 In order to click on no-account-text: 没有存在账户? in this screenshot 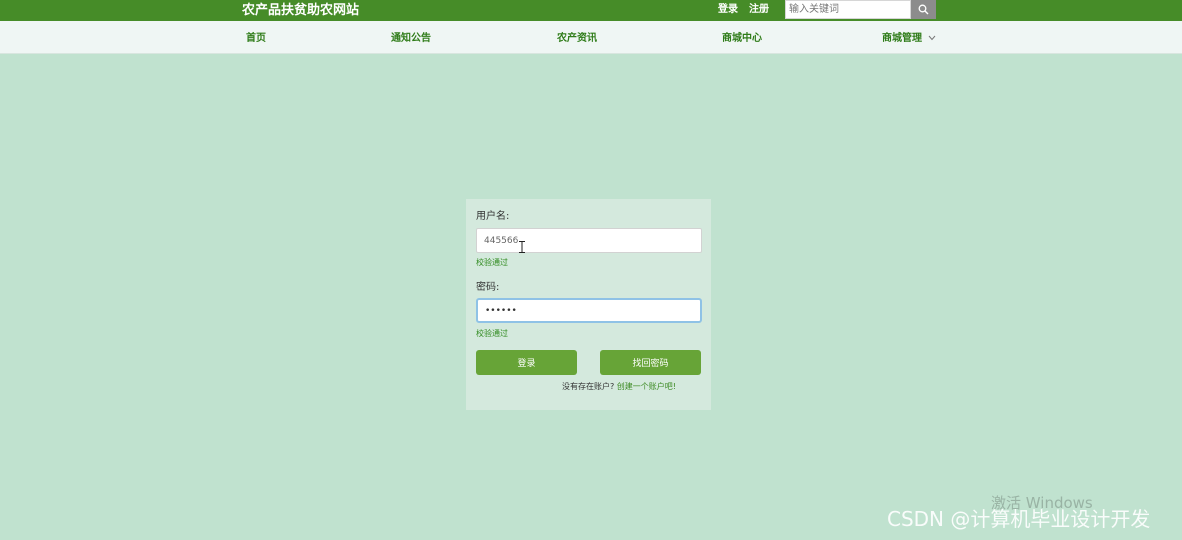, I will do `click(588, 386)`.